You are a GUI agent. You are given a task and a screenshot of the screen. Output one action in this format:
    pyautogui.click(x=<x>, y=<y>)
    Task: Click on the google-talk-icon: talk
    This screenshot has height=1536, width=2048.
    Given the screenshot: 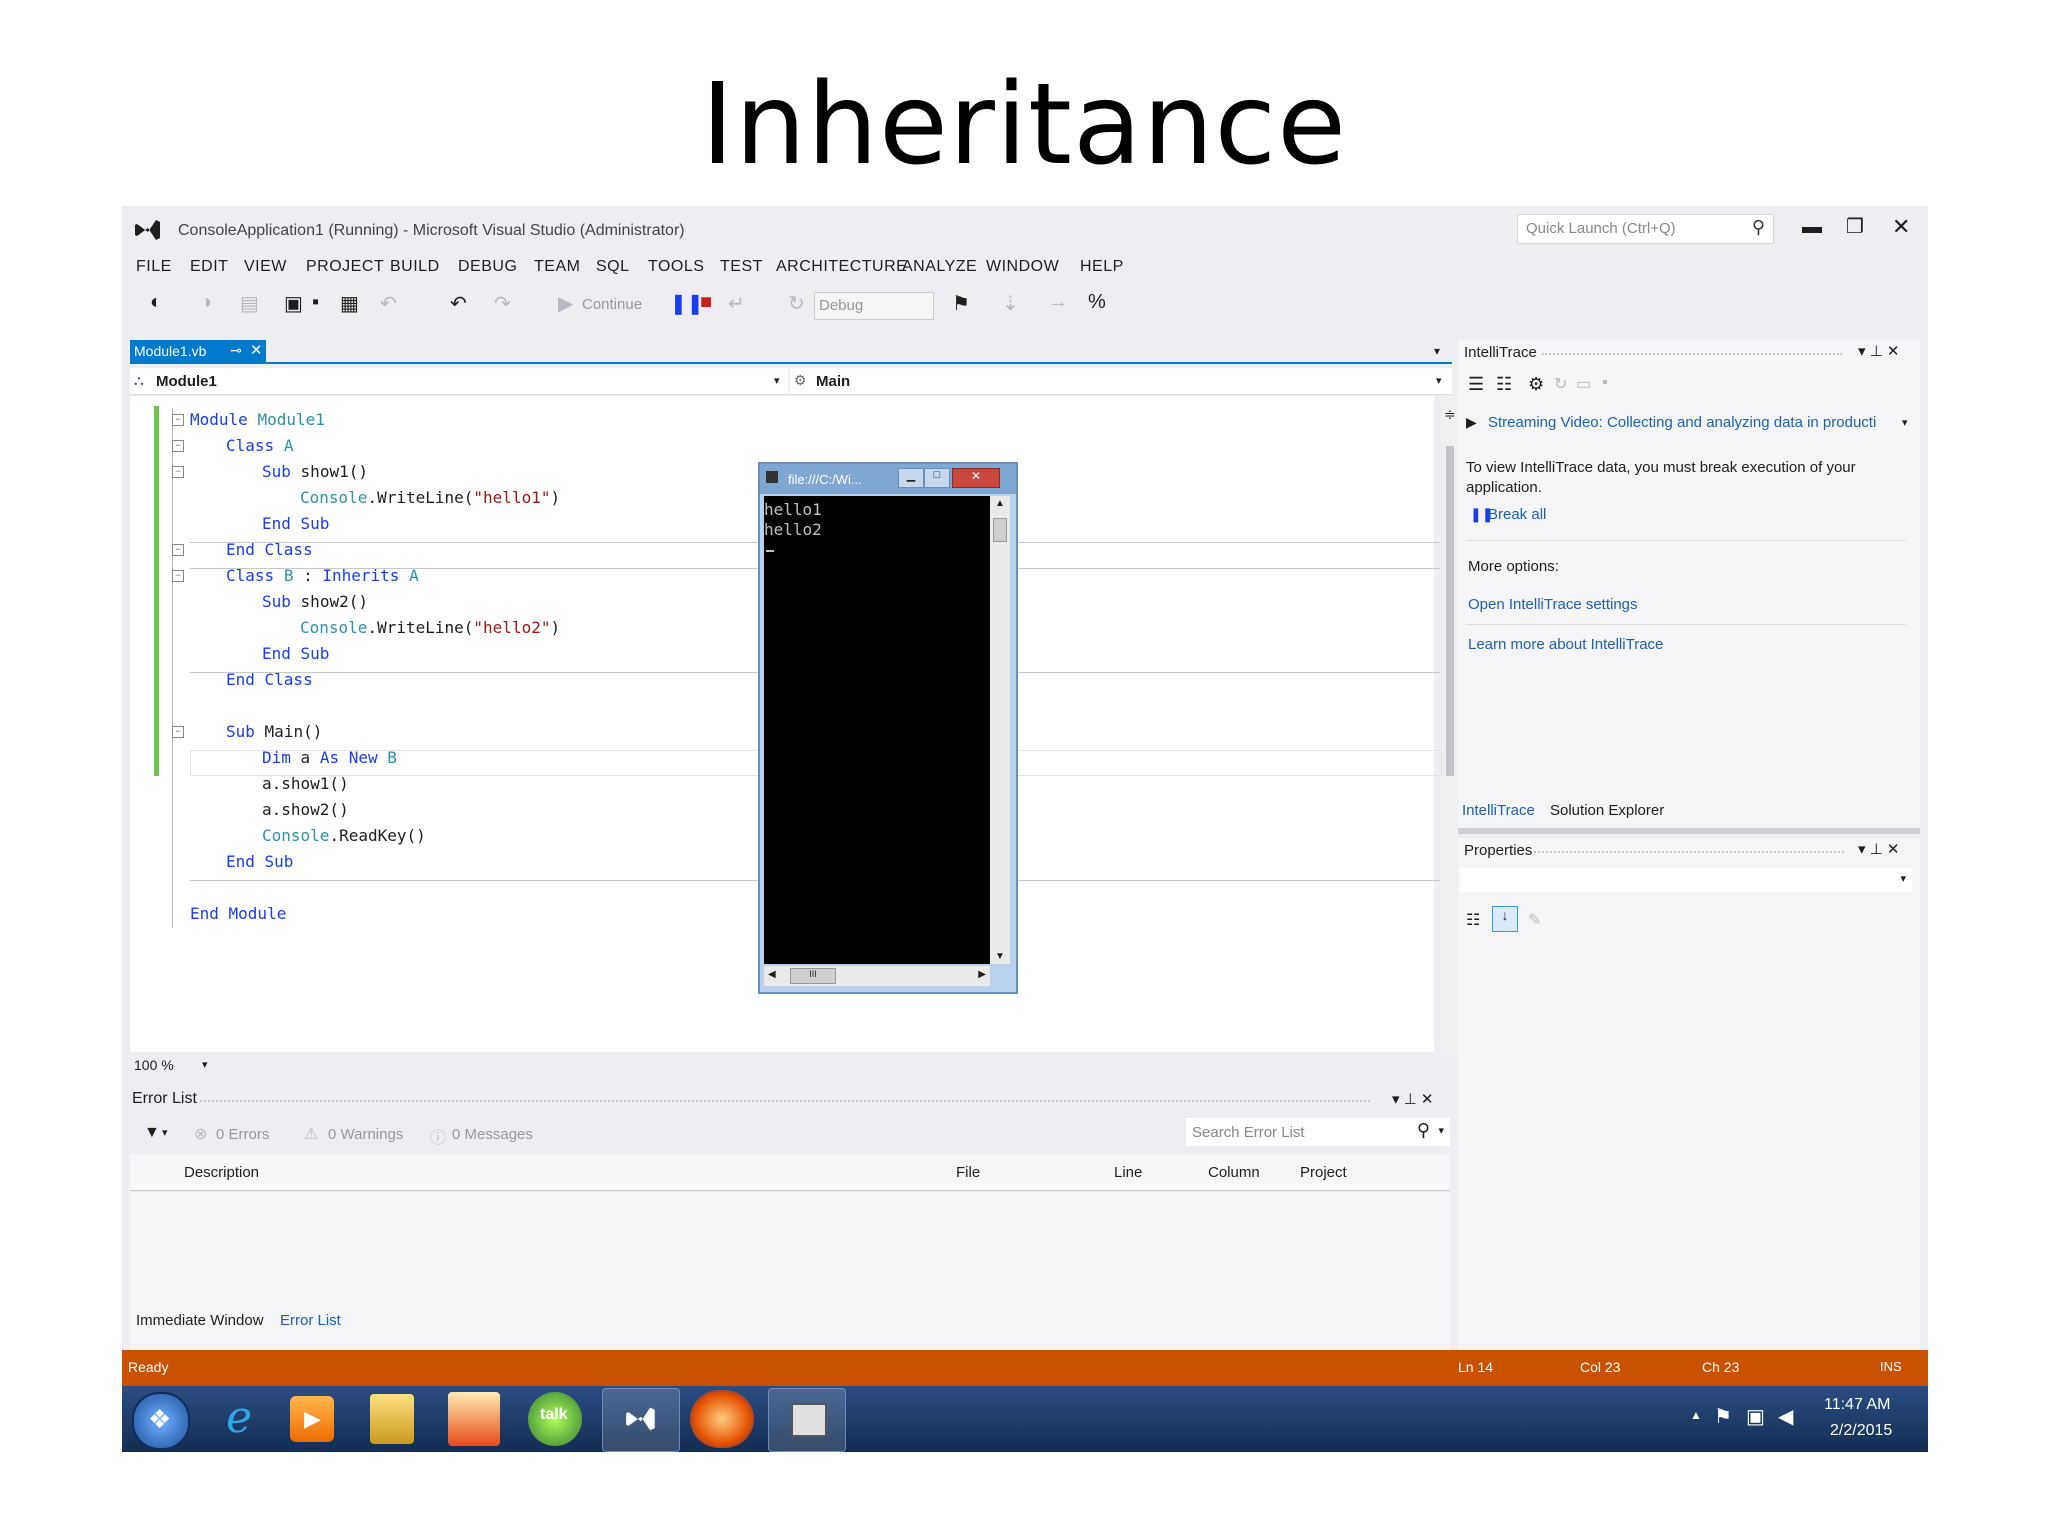 What is the action you would take?
    pyautogui.click(x=555, y=1419)
    